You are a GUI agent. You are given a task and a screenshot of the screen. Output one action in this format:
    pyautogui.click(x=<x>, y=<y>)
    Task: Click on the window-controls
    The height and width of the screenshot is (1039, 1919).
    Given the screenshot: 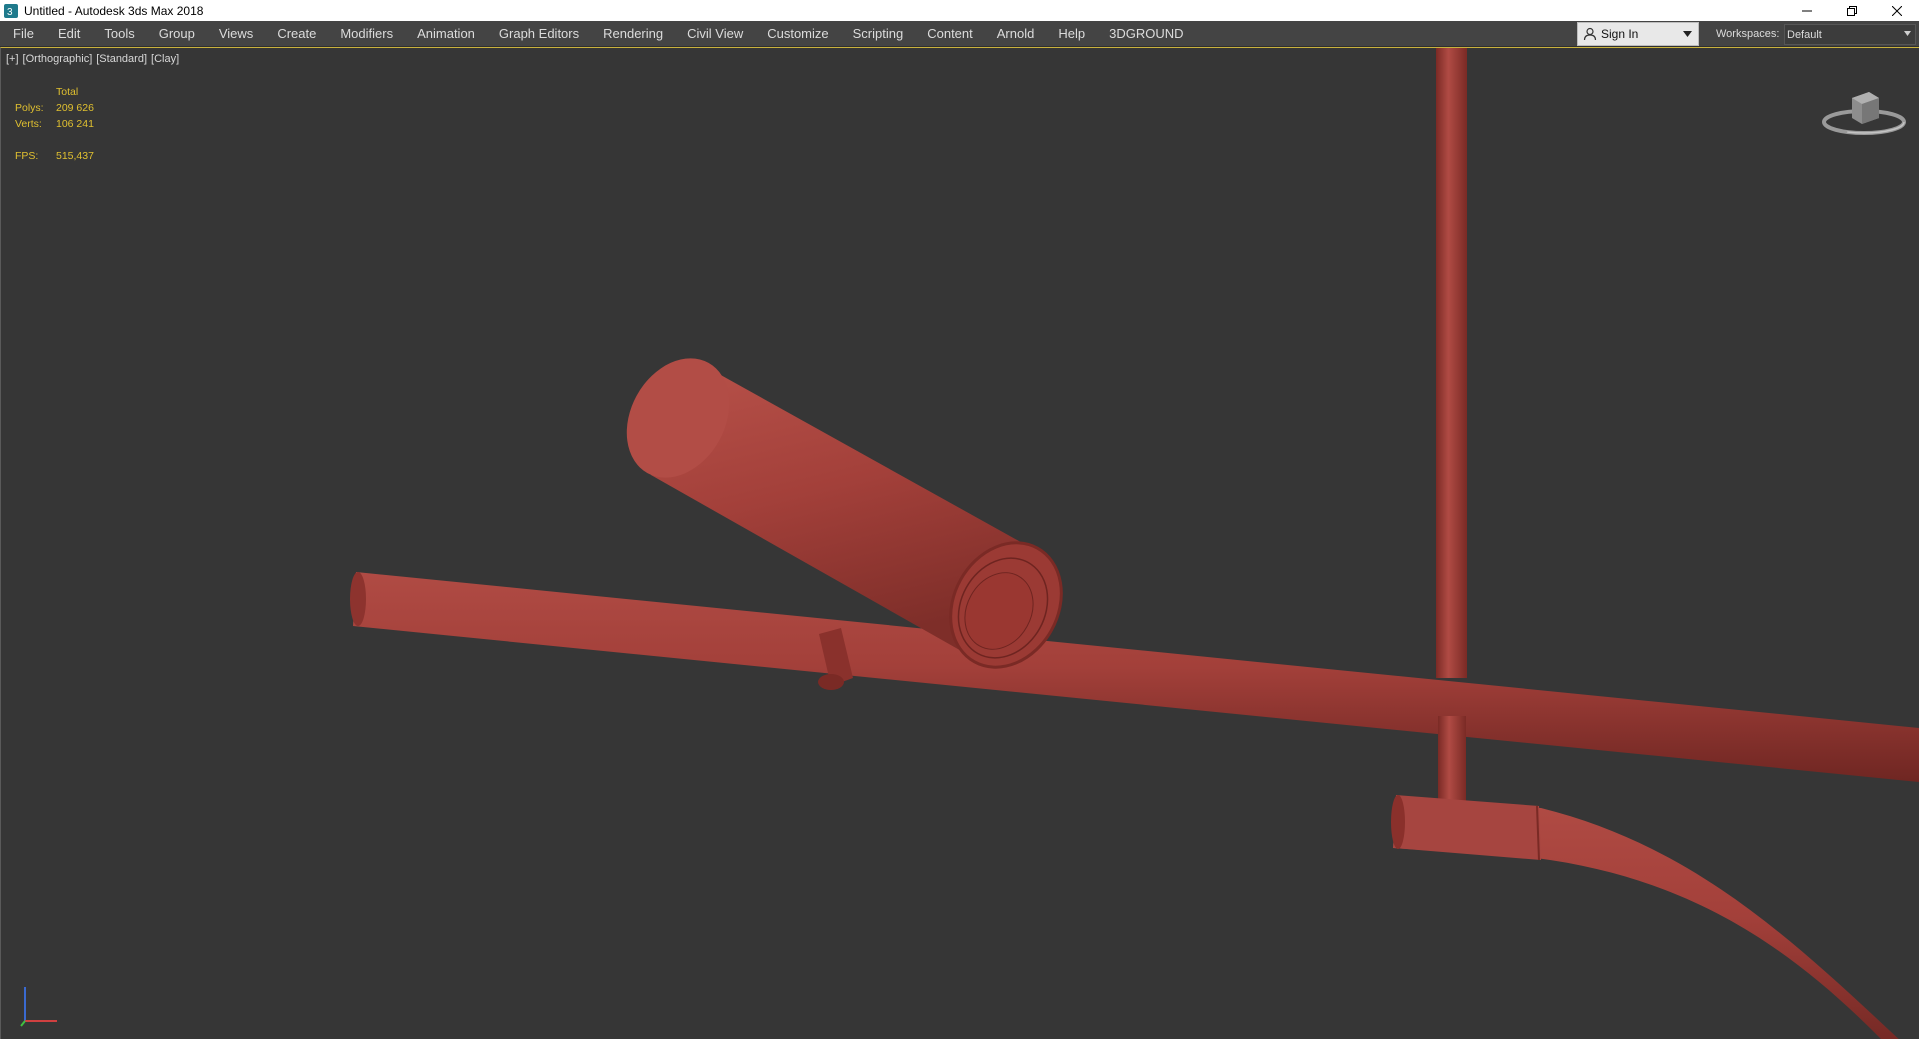 What is the action you would take?
    pyautogui.click(x=1851, y=10)
    